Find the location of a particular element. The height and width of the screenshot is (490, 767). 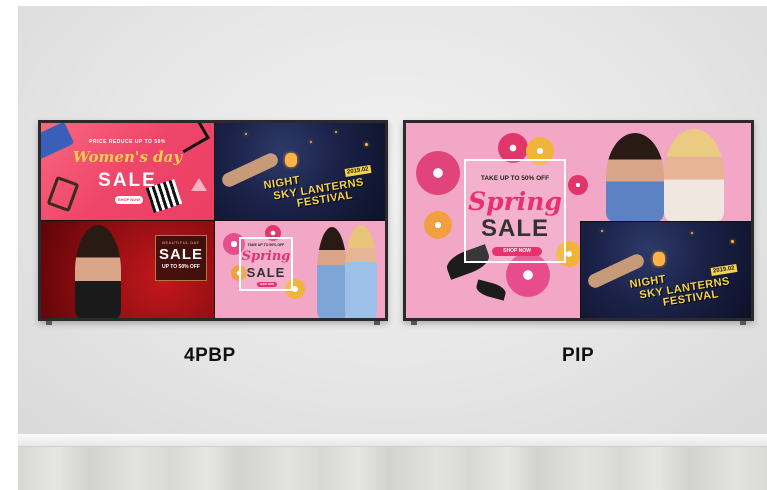

spring-script: Spring is located at coordinates (515, 201).